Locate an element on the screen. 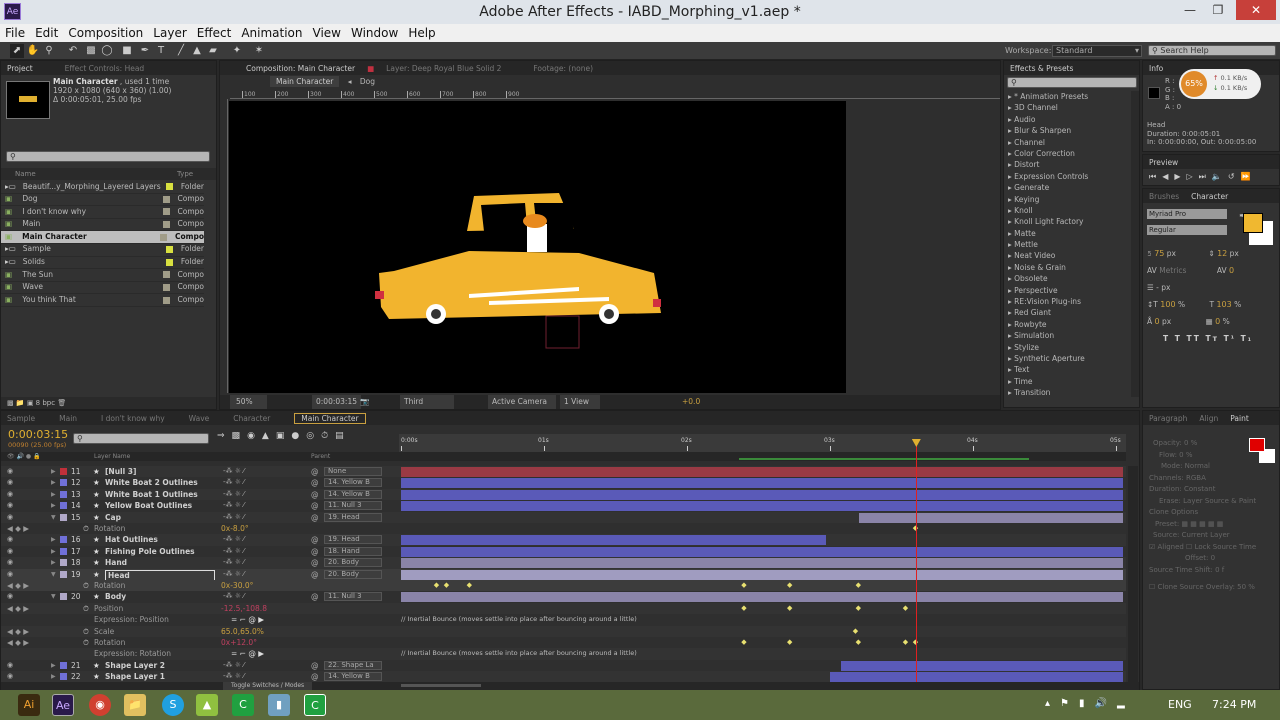 Image resolution: width=1280 pixels, height=720 pixels. parent-select: 14. Yellow B is located at coordinates (353, 483).